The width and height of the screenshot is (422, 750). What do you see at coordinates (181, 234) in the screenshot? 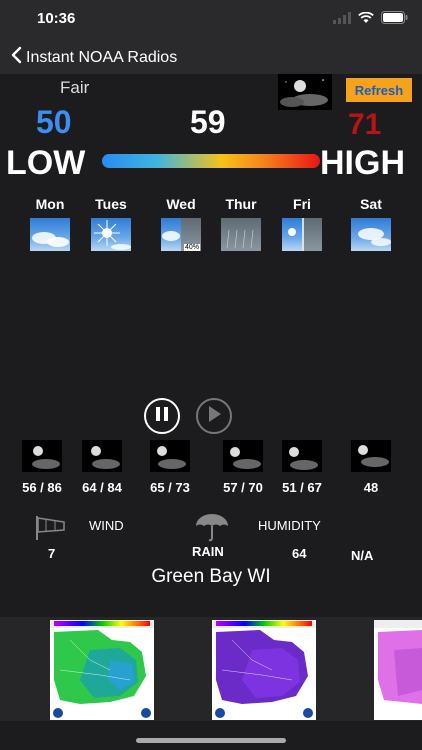
I see `partly-cloudy-rain-icon: 40%` at bounding box center [181, 234].